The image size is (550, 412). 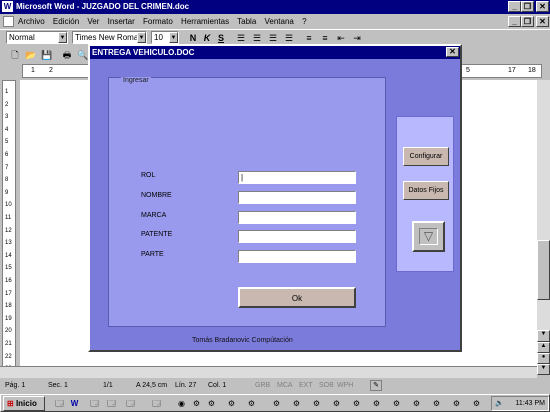 I want to click on ruler-number: 1, so click(x=33, y=70).